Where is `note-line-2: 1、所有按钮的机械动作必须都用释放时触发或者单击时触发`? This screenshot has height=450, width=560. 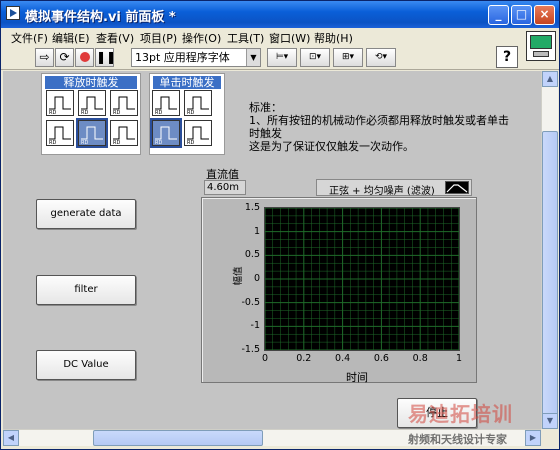 note-line-2: 1、所有按钮的机械动作必须都用释放时触发或者单击时触发 is located at coordinates (379, 127).